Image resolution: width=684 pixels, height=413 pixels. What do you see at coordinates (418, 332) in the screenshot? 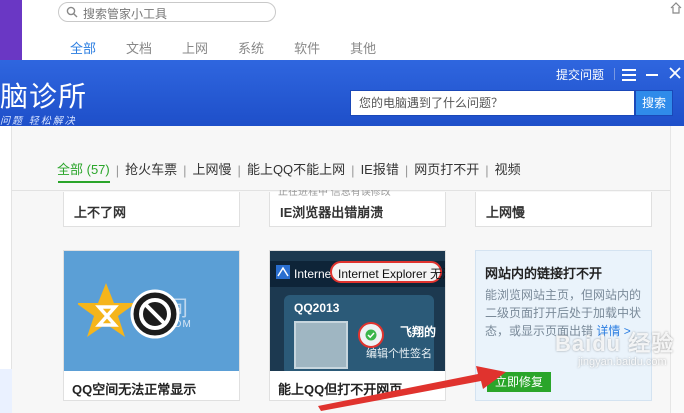
I see `qq-nickname: 飞翔的` at bounding box center [418, 332].